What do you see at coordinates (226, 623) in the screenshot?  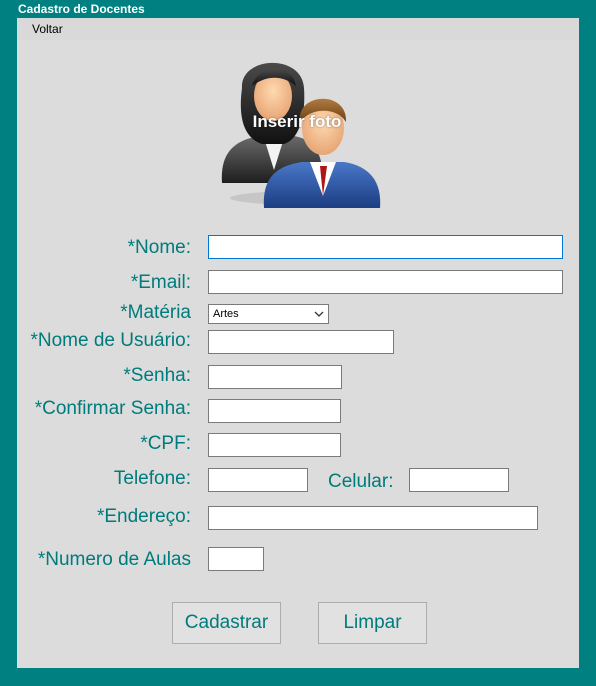 I see `cadastrar-button: Cadastrar` at bounding box center [226, 623].